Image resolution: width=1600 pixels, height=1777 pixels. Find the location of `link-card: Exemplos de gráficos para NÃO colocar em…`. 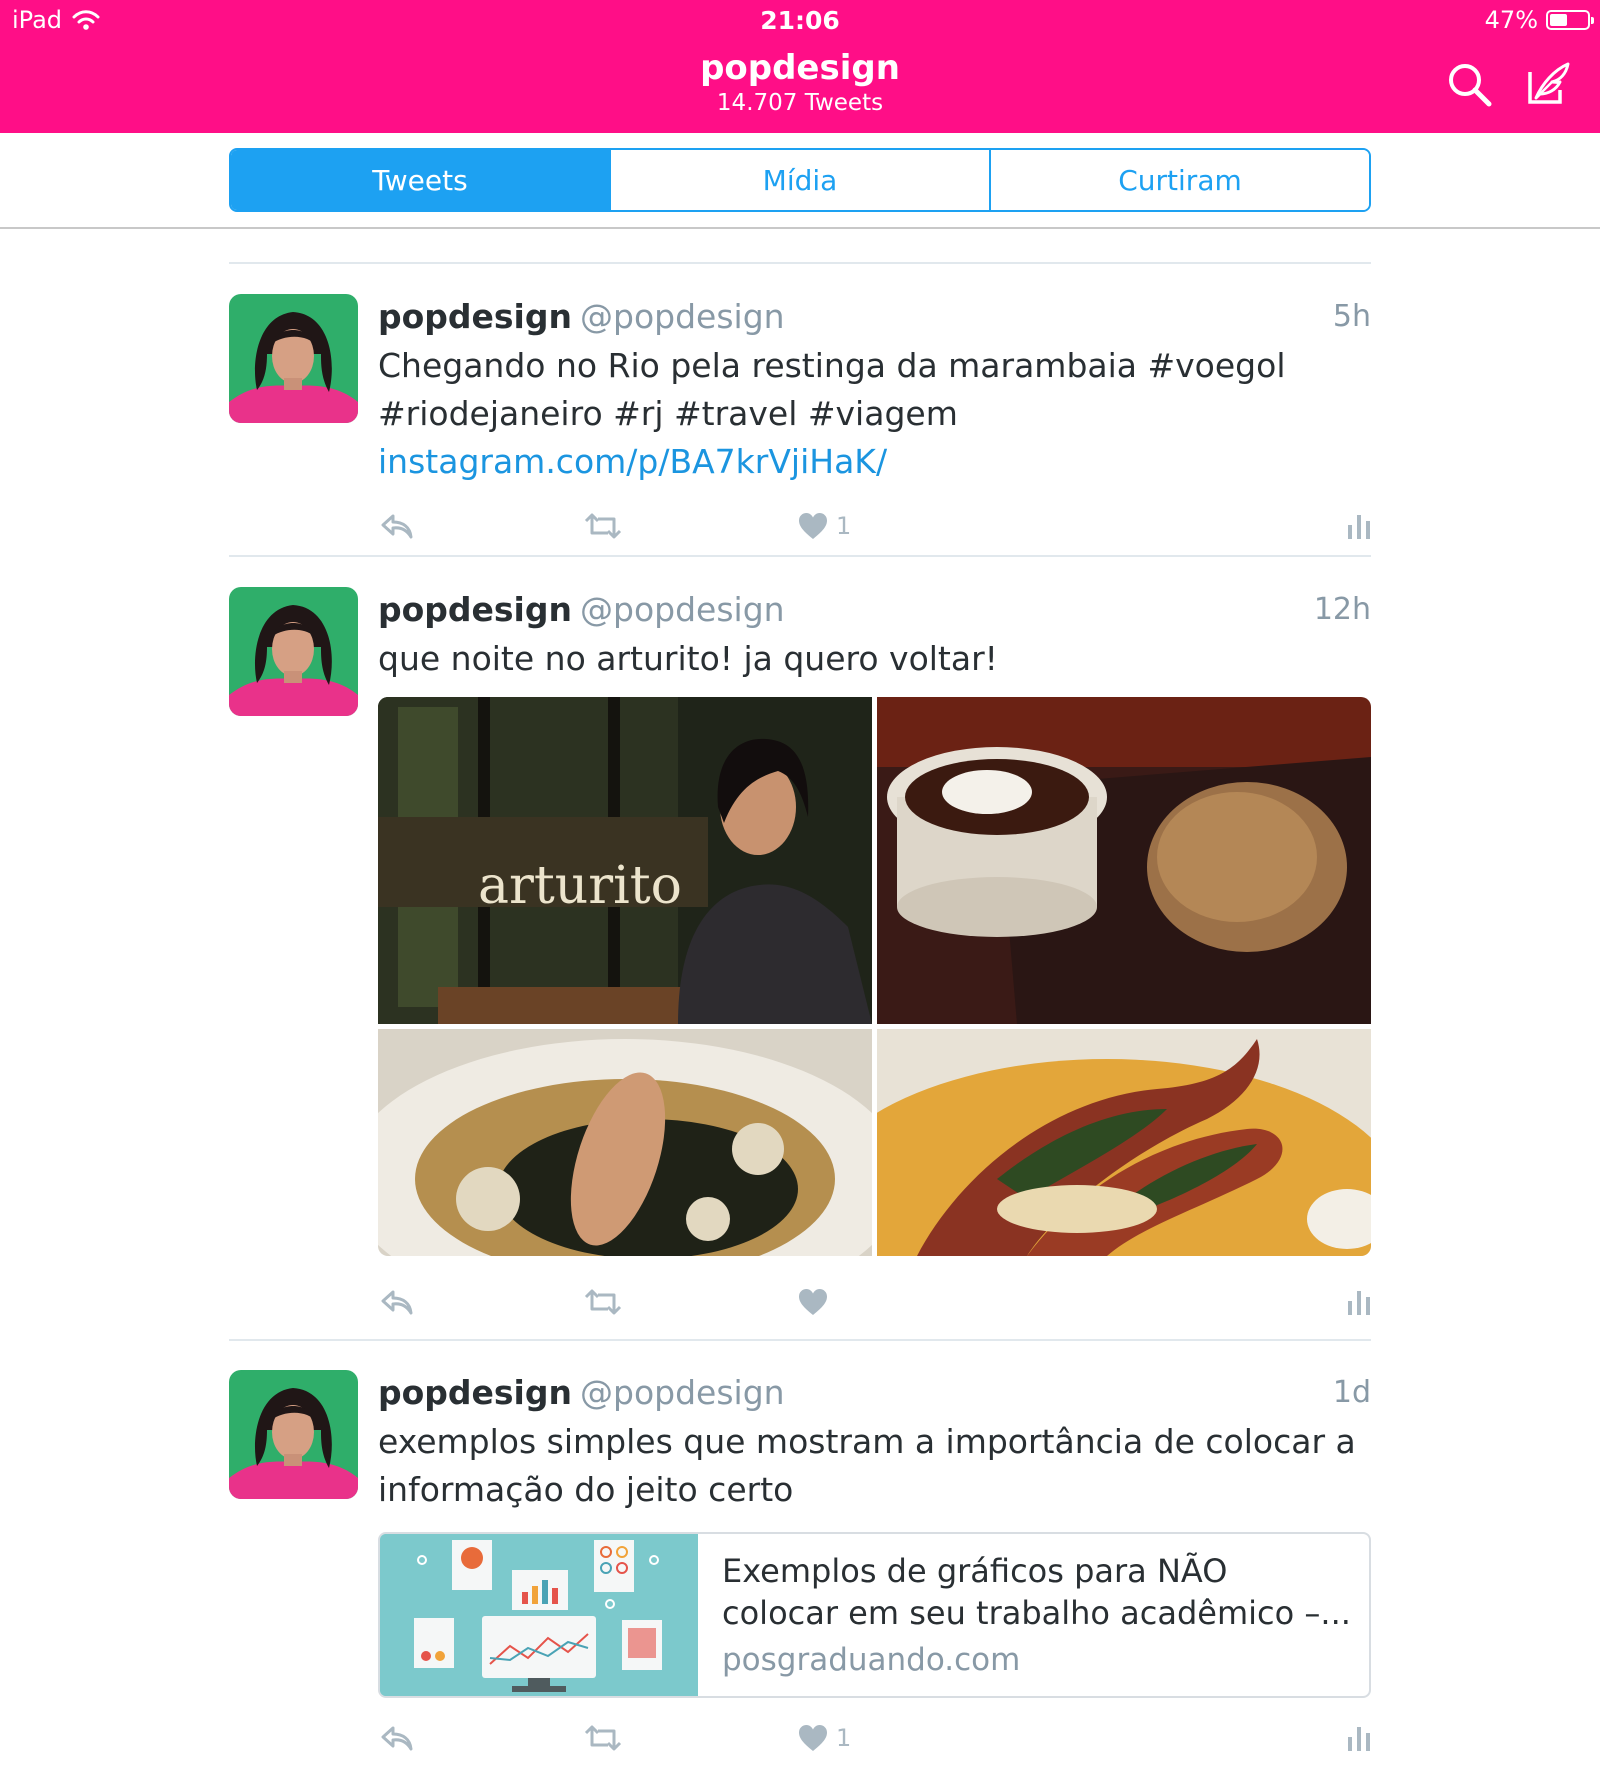

link-card: Exemplos de gráficos para NÃO colocar em… is located at coordinates (874, 1615).